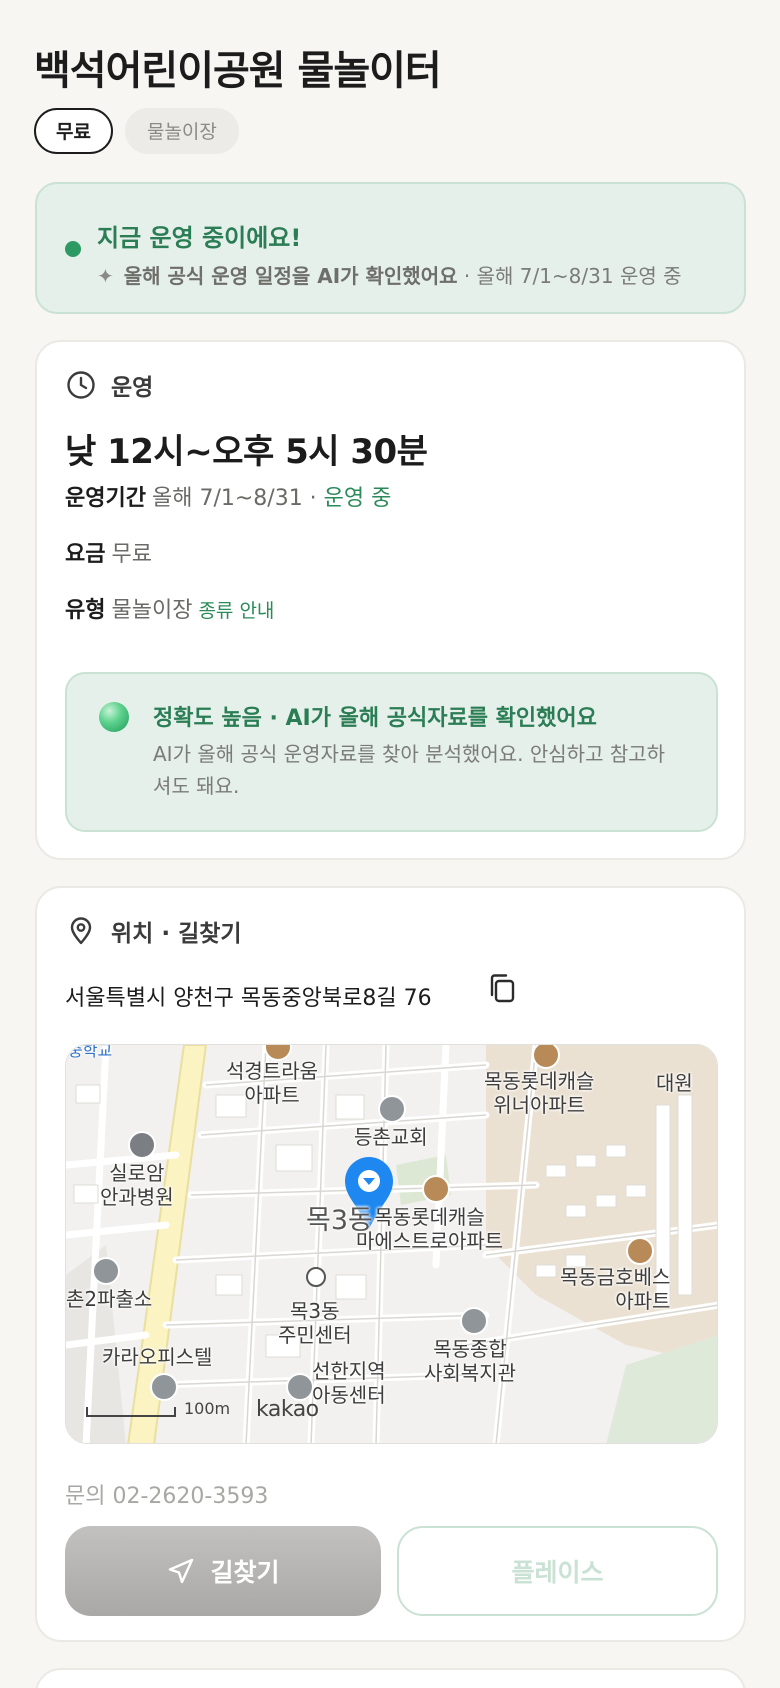 This screenshot has width=780, height=1688. I want to click on phone-inquiry: 문의 02-2620-3593, so click(166, 1494).